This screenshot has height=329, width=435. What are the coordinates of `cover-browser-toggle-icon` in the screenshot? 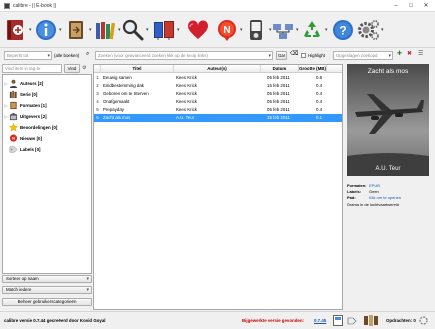 It's located at (371, 320).